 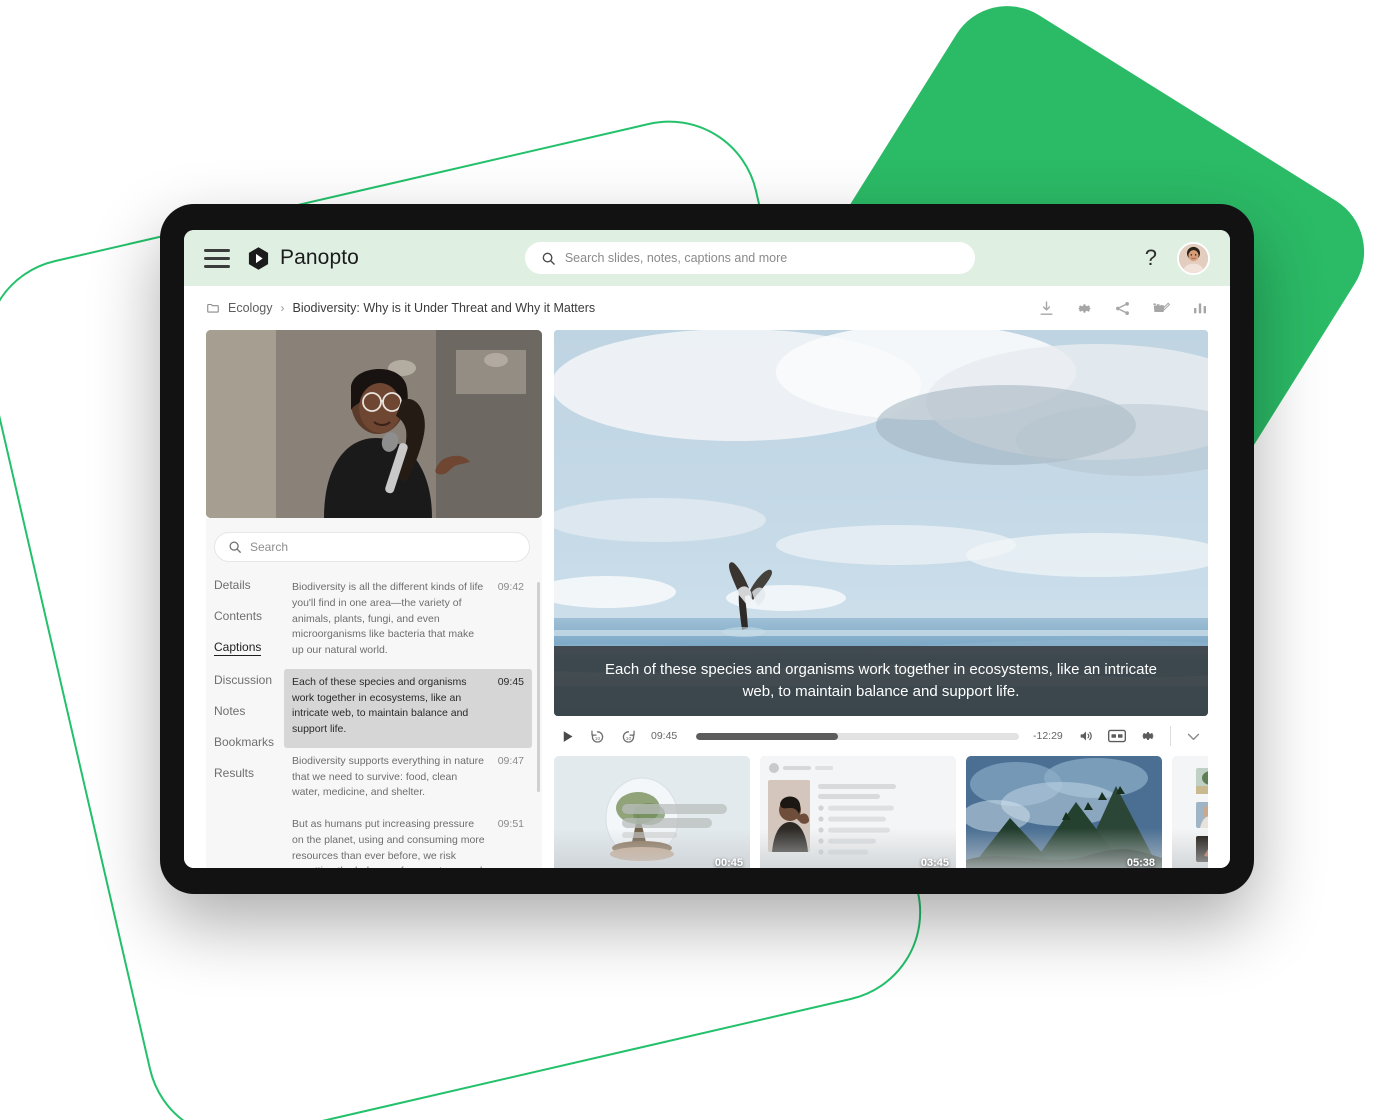 I want to click on download-icon, so click(x=1046, y=308).